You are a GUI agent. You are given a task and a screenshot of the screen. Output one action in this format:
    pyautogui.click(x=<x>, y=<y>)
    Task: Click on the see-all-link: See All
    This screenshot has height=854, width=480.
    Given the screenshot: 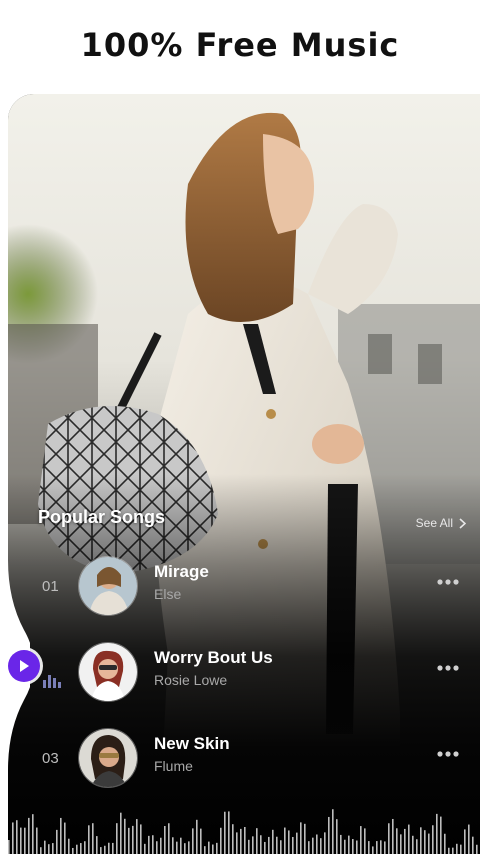 What is the action you would take?
    pyautogui.click(x=441, y=523)
    